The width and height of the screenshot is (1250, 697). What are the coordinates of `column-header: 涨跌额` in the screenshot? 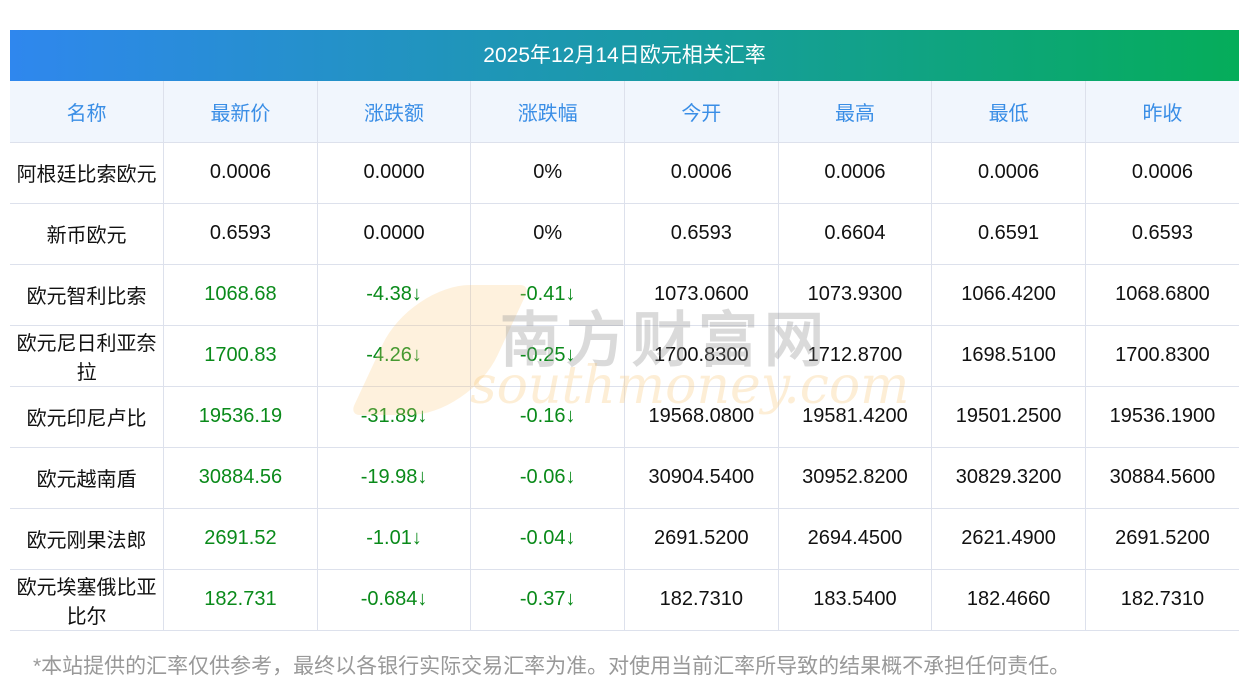 It's located at (394, 112).